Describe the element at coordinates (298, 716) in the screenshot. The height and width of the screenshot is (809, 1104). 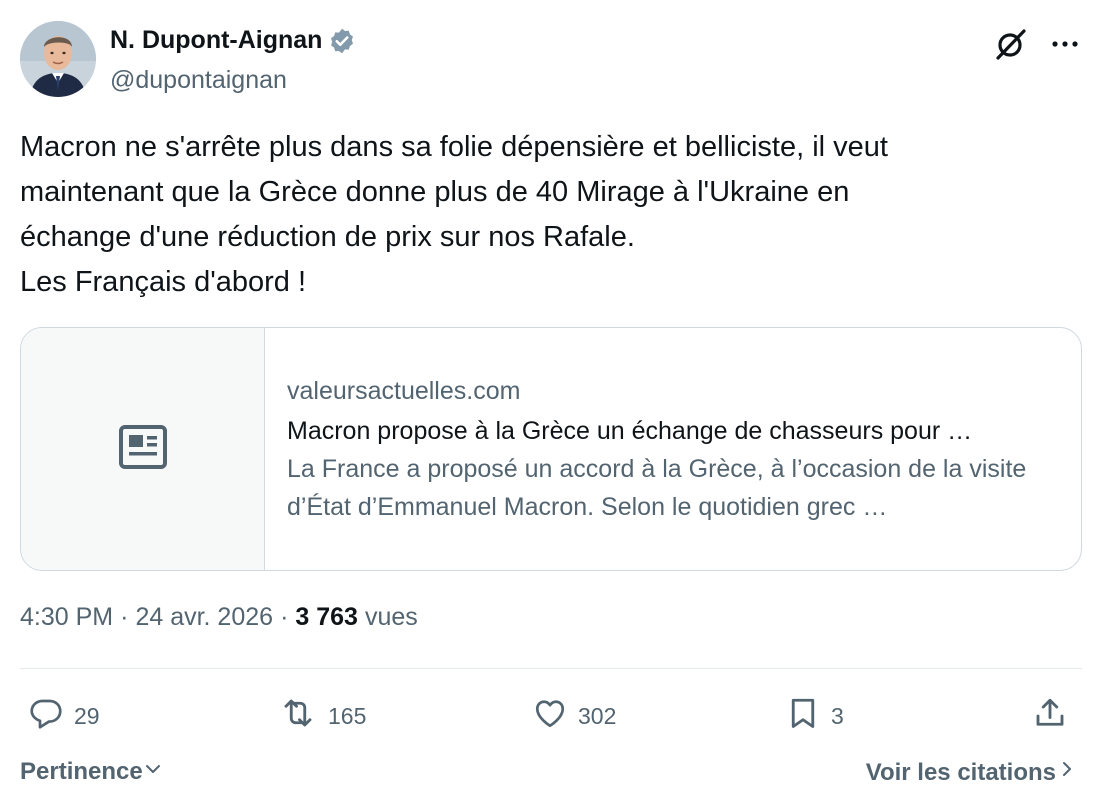
I see `repost-icon` at that location.